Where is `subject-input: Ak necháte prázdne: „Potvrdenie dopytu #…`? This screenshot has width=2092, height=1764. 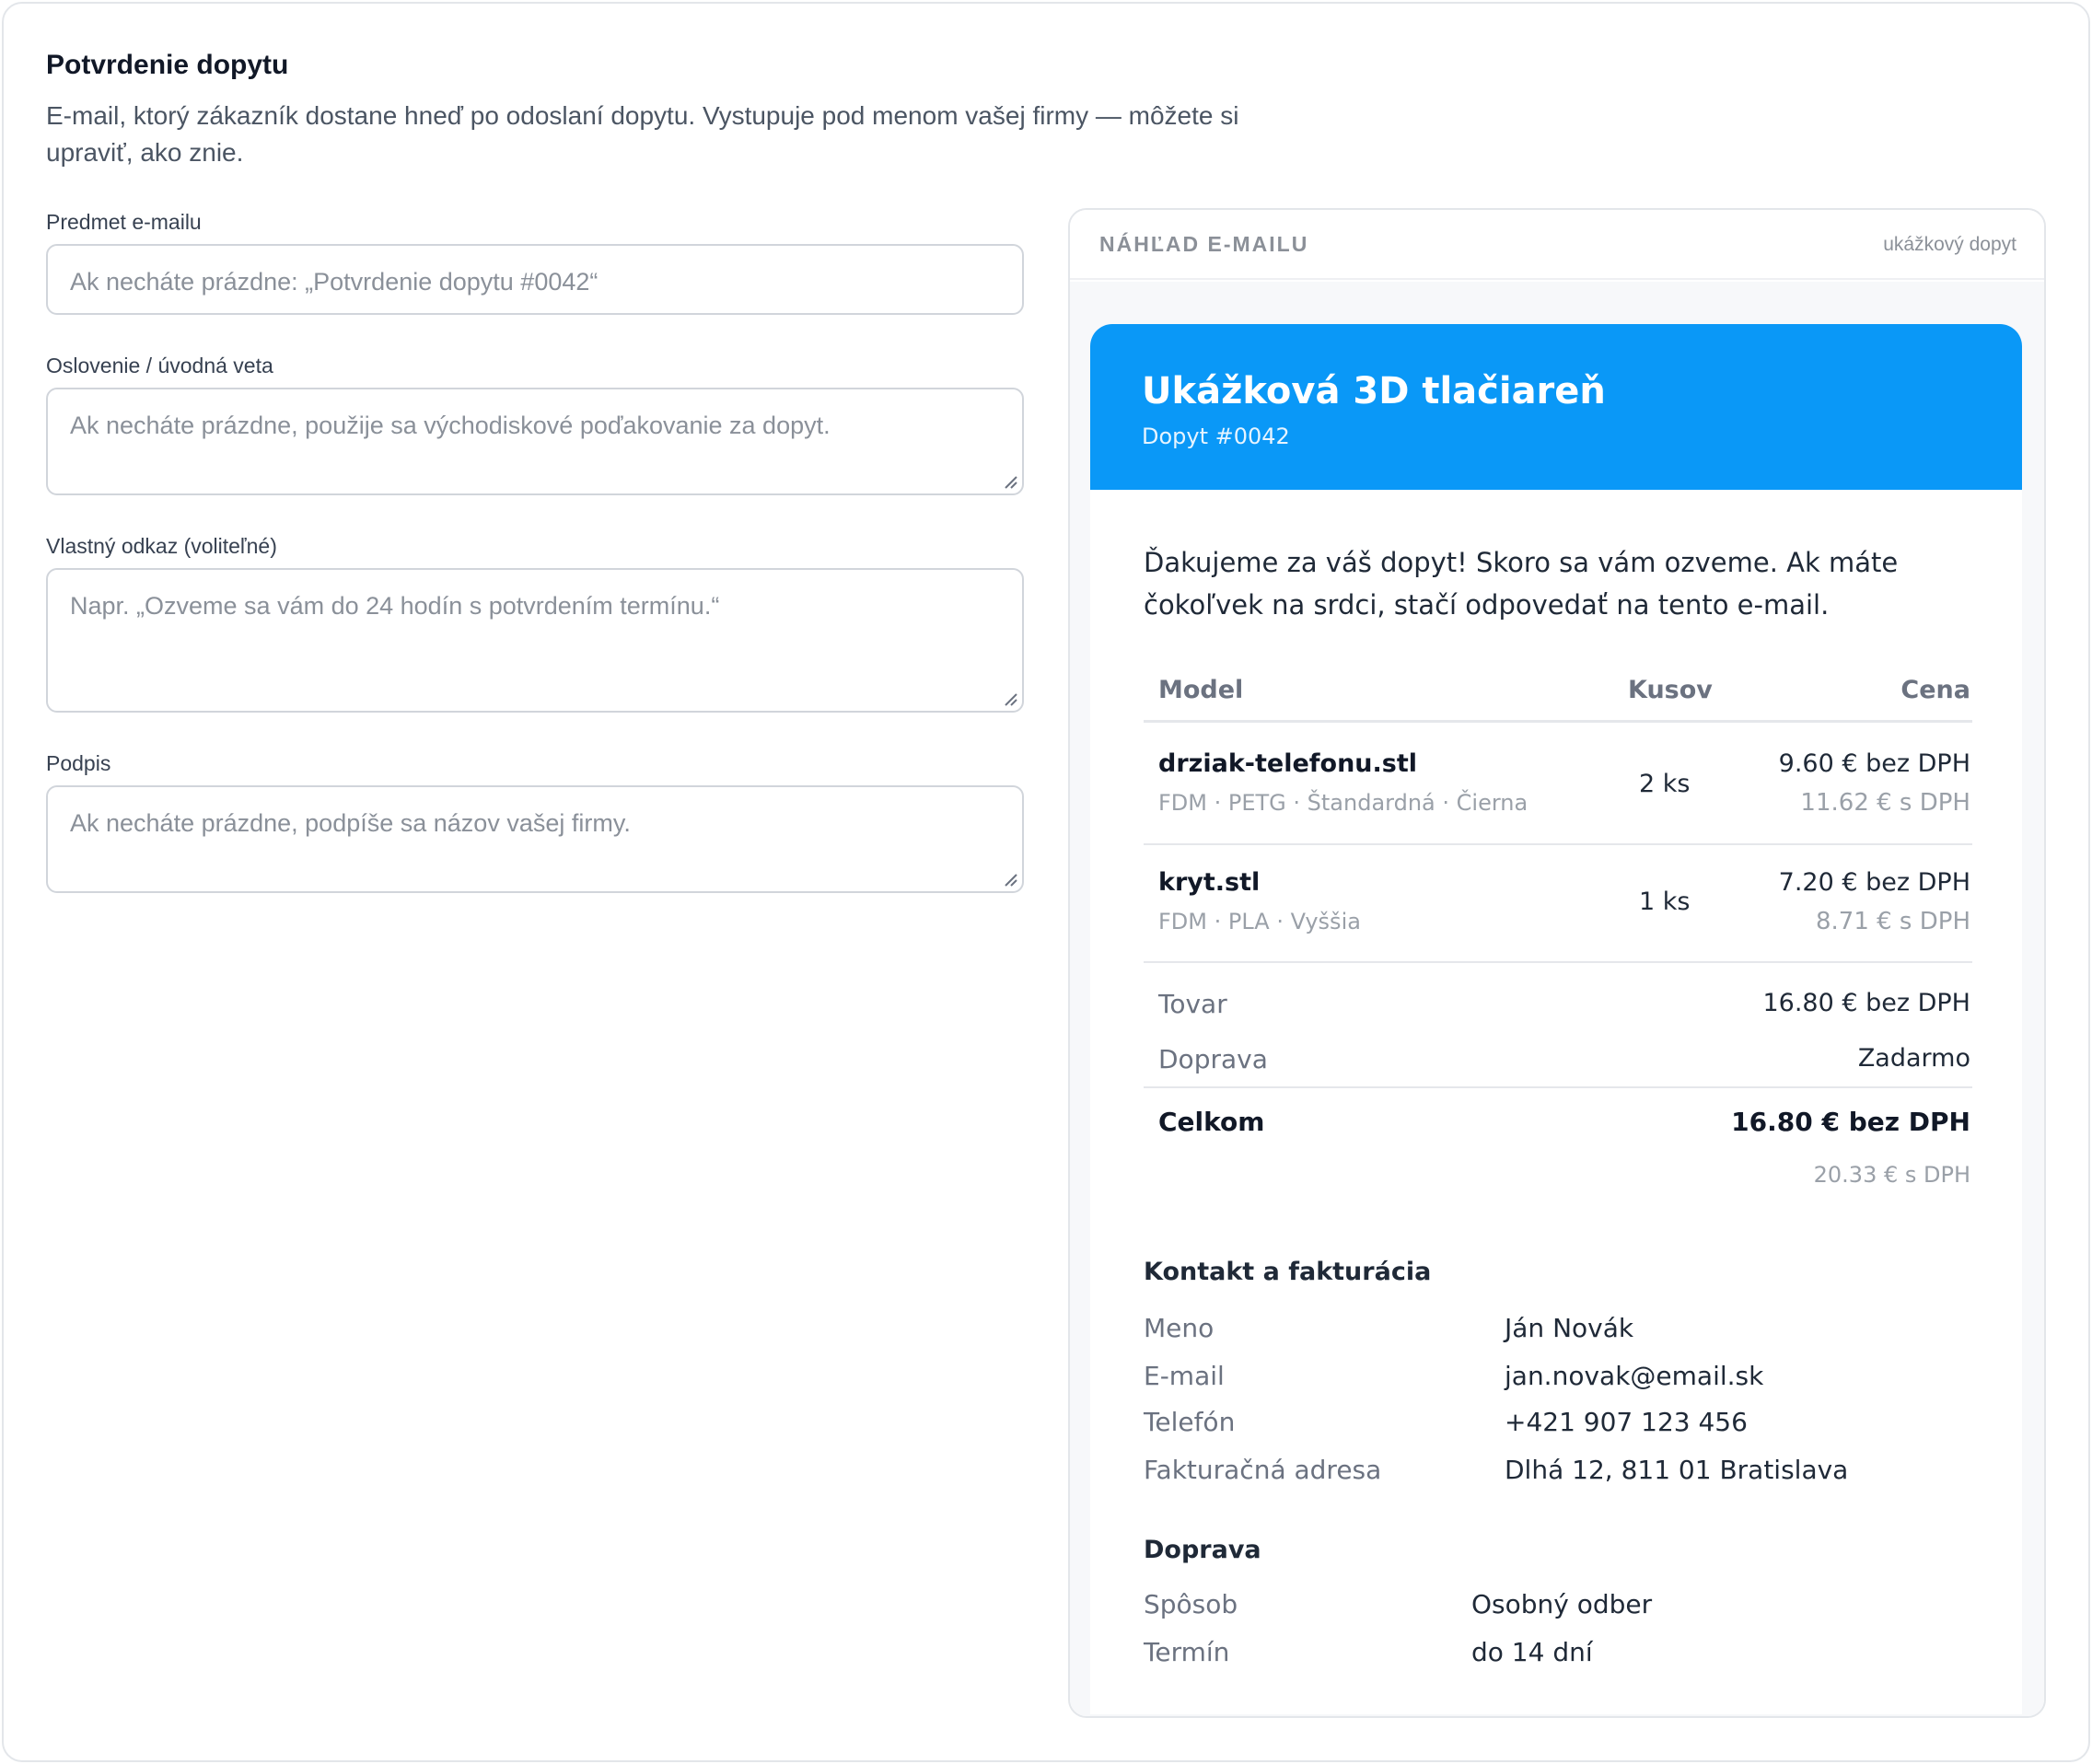 subject-input: Ak necháte prázdne: „Potvrdenie dopytu #… is located at coordinates (535, 279).